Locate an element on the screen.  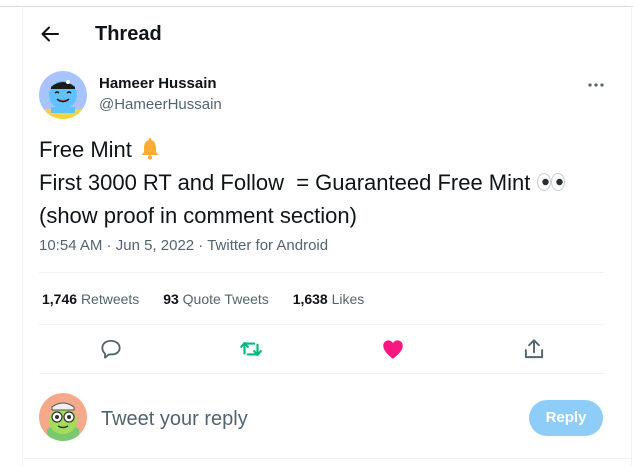
retweets-stat: 1,746 Retweets is located at coordinates (90, 299).